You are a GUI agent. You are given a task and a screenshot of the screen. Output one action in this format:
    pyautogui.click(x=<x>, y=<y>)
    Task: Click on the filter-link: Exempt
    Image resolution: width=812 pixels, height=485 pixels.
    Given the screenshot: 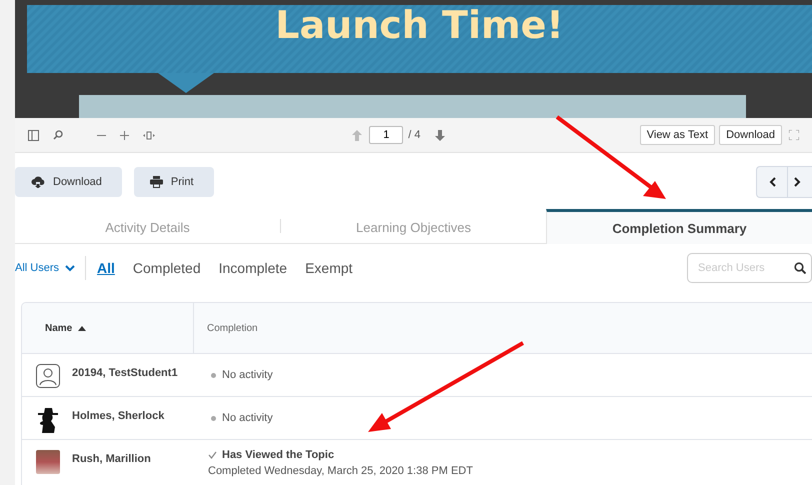 What is the action you would take?
    pyautogui.click(x=329, y=268)
    